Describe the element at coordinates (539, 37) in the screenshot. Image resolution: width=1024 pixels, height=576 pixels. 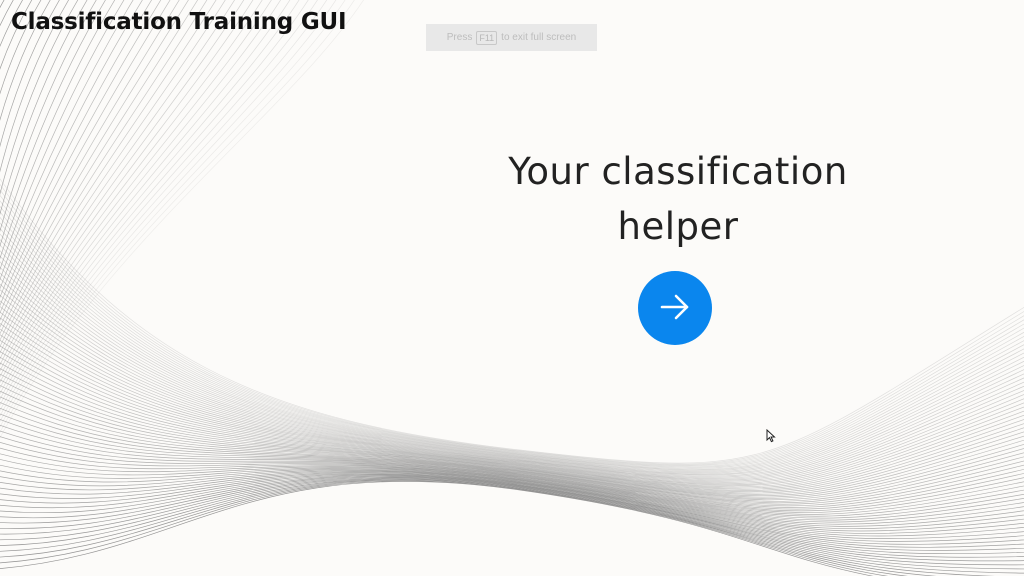
I see `fullscreen-notice-suffix: to exit full screen` at that location.